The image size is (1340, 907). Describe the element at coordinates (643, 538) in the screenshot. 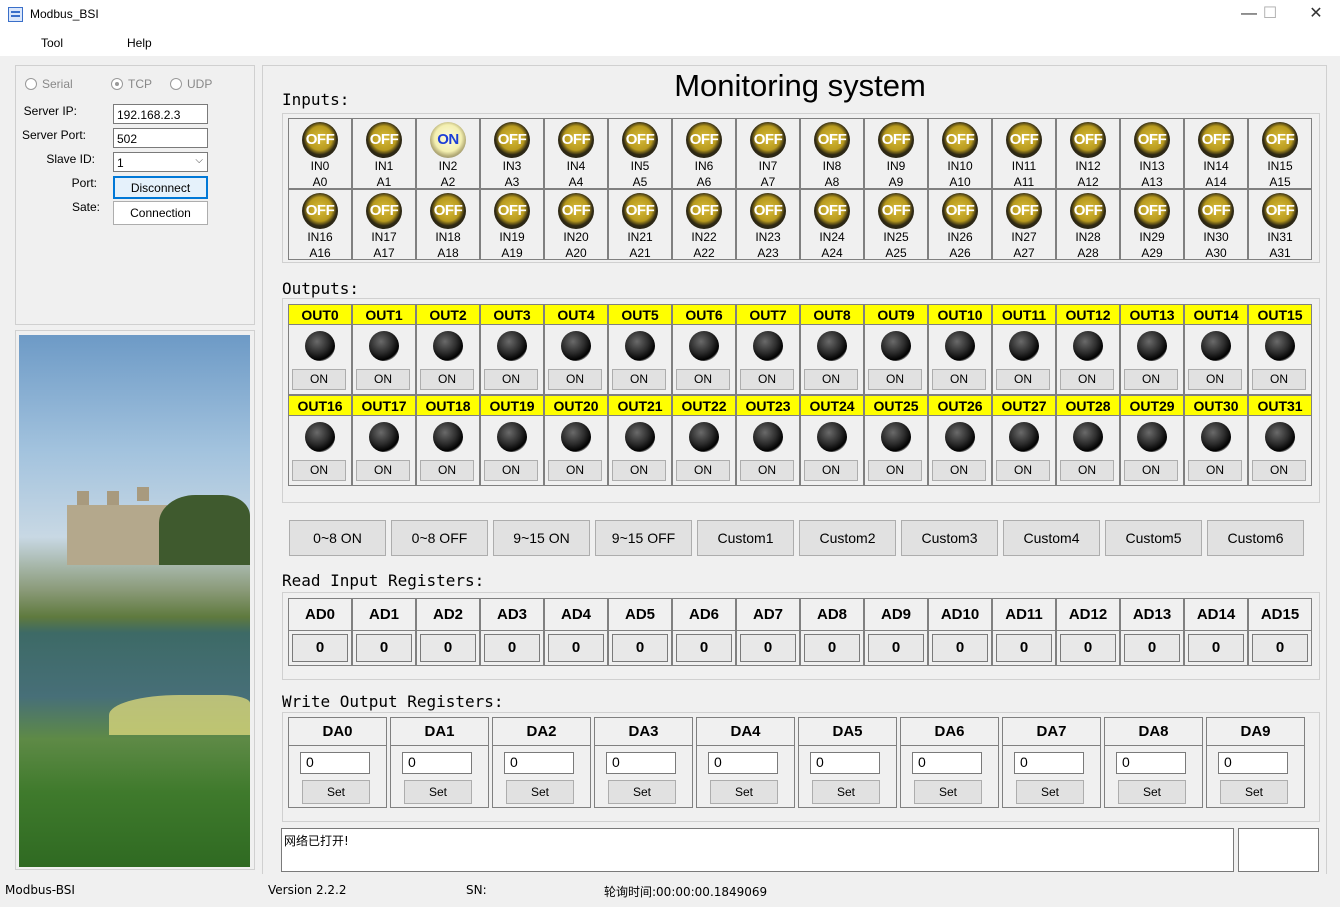

I see `quick-button: 9~15 OFF` at that location.